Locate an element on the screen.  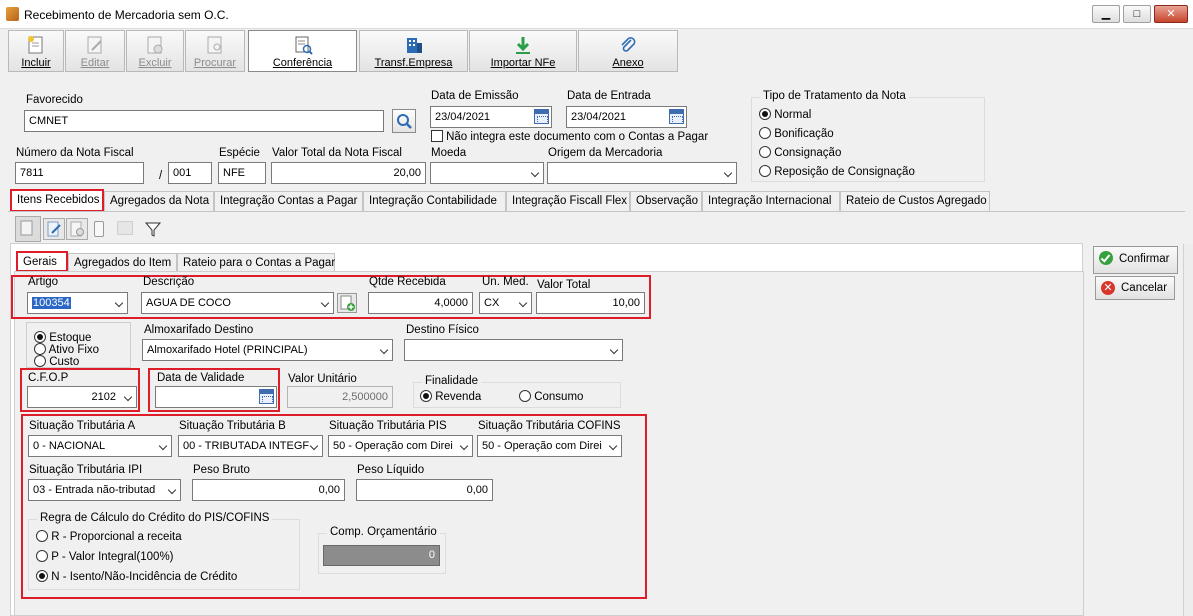
regra-r-radio: R - Proporcional a receita is located at coordinates (109, 536).